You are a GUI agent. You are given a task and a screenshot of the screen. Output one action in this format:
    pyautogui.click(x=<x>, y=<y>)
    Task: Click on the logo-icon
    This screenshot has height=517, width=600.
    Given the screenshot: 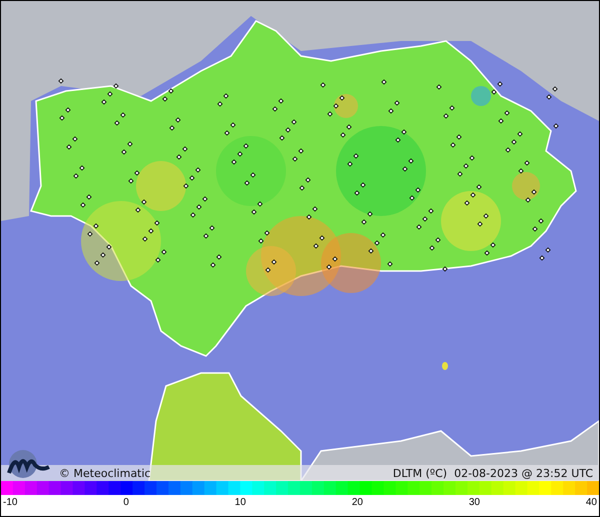 What is the action you would take?
    pyautogui.click(x=29, y=464)
    